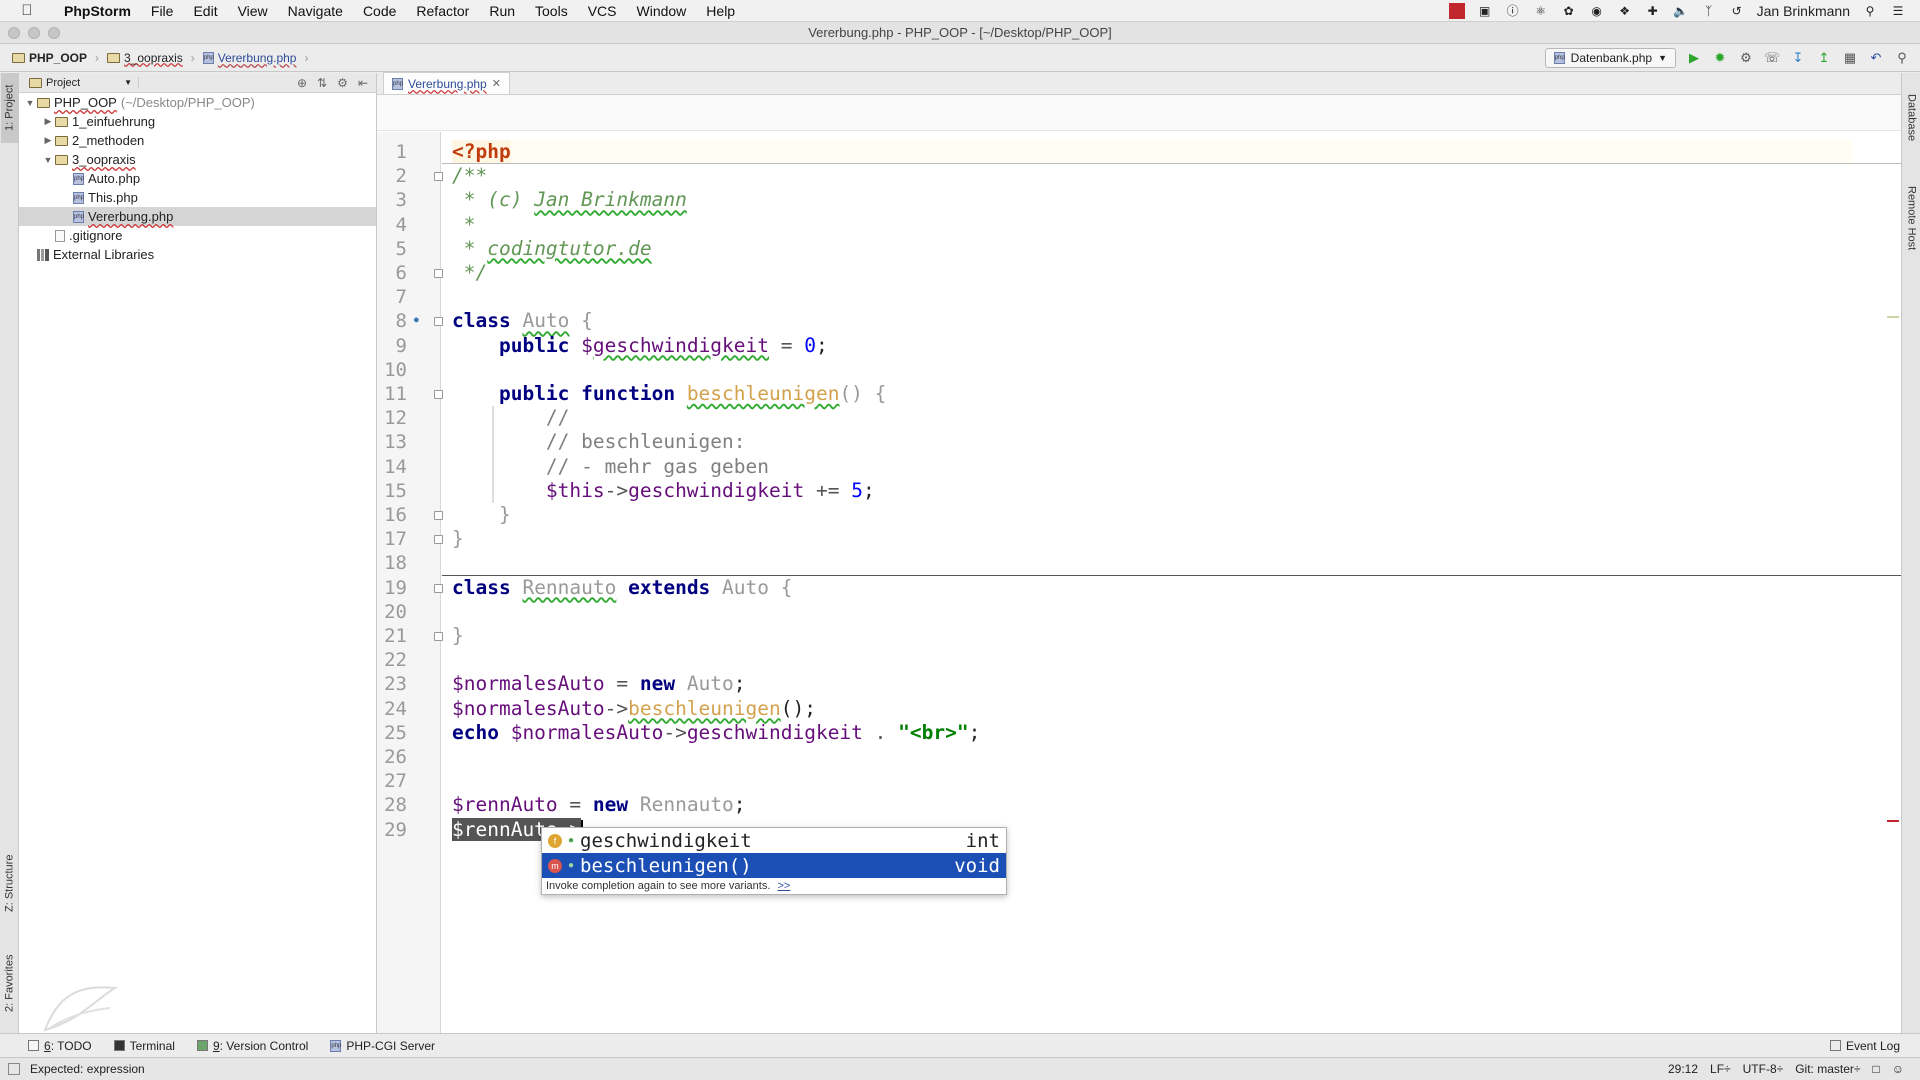 The width and height of the screenshot is (1920, 1080). I want to click on run-configuration-select: php Datenbank.php ▼, so click(1610, 57).